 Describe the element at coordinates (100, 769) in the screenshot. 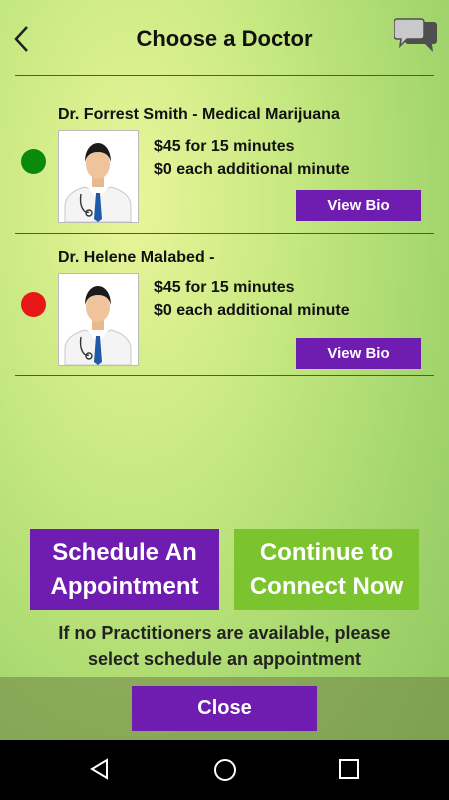

I see `back-triangle-icon` at that location.